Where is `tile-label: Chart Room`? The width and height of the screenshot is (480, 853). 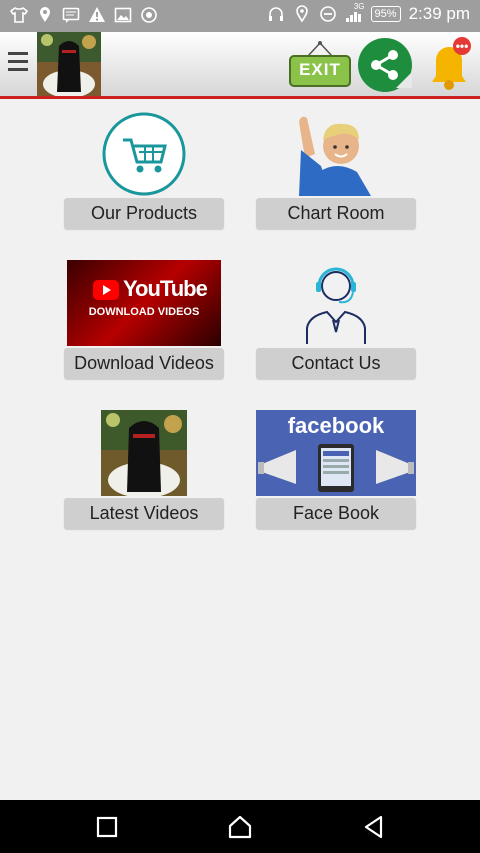
tile-label: Chart Room is located at coordinates (336, 213).